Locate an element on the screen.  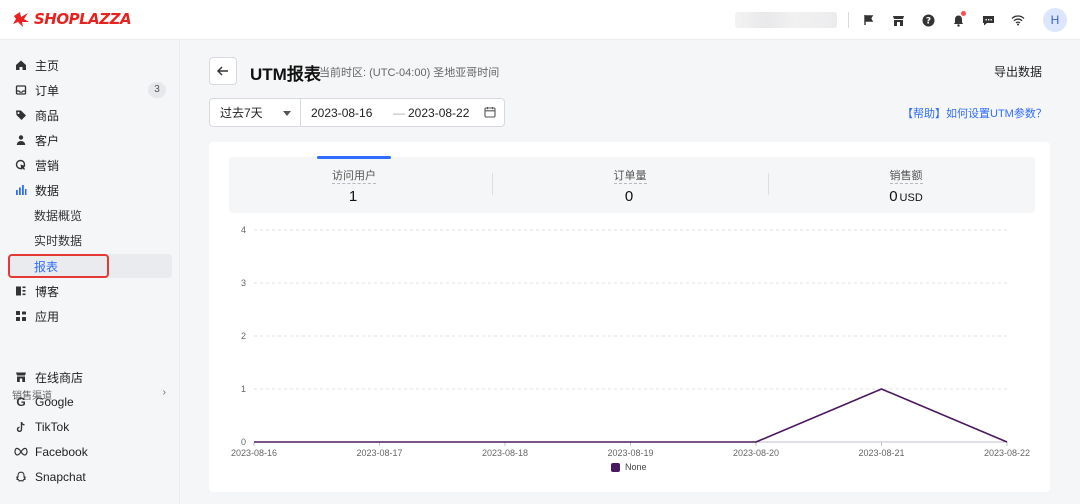
top-bar: SHOPLAZZA ? H is located at coordinates (540, 20).